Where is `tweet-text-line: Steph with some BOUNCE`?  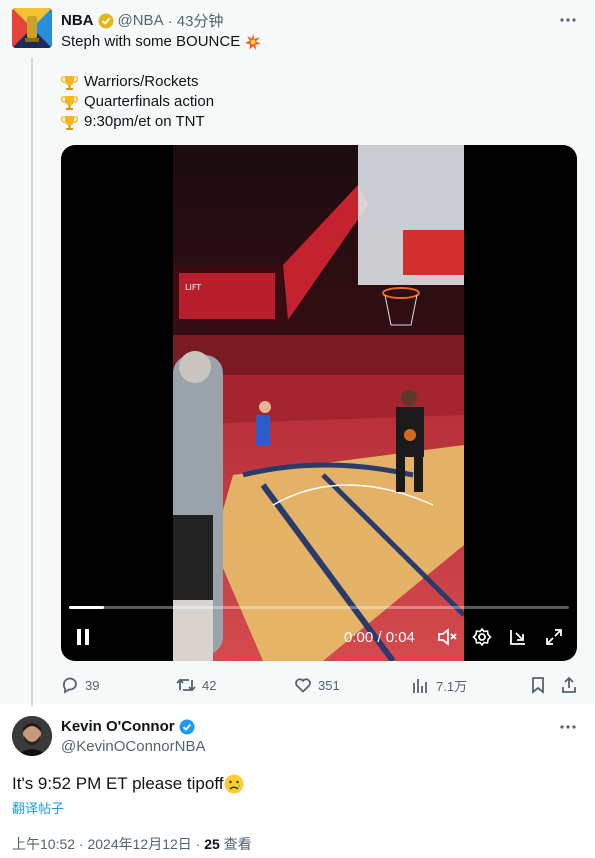
tweet-text-line: Steph with some BOUNCE is located at coordinates (161, 42).